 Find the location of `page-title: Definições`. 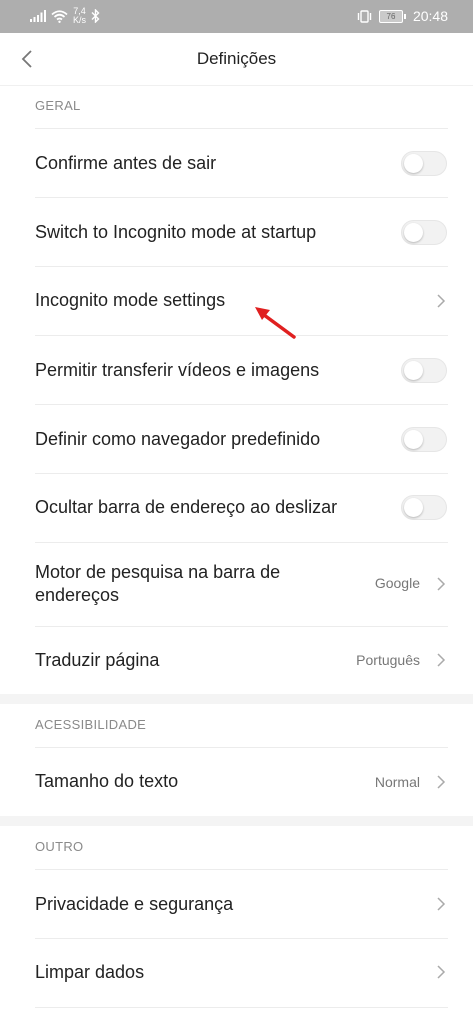

page-title: Definições is located at coordinates (236, 58).